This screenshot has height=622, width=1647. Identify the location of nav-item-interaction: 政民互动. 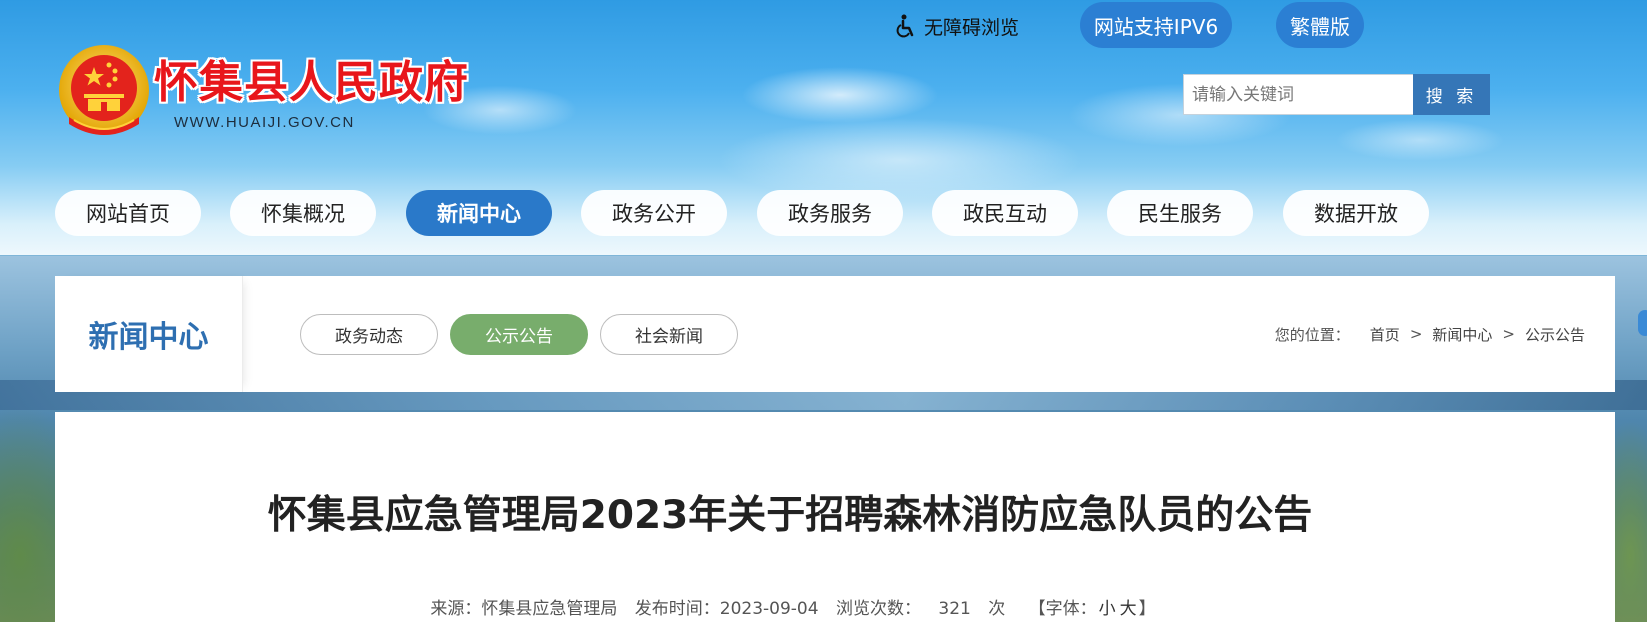
(1005, 213).